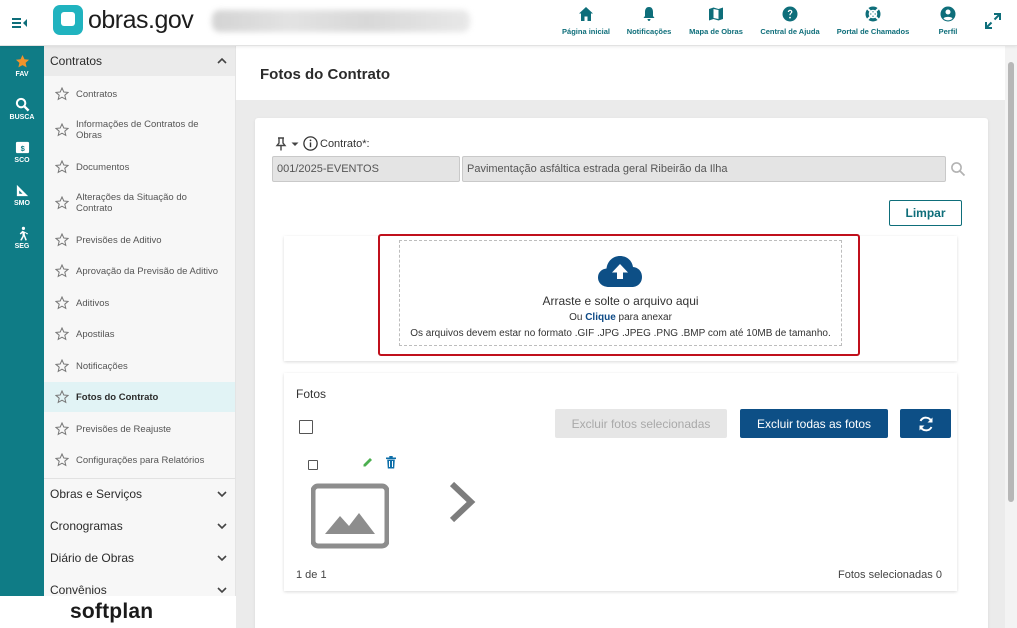  I want to click on brand-footer: softplan, so click(118, 612).